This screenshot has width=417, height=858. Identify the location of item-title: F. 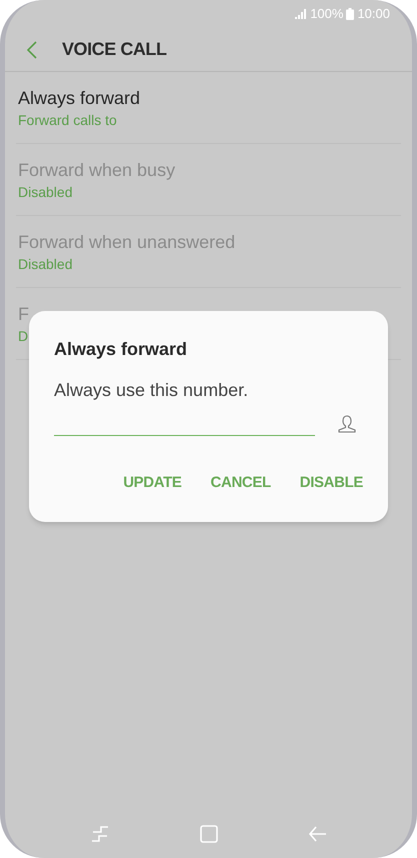
(24, 314).